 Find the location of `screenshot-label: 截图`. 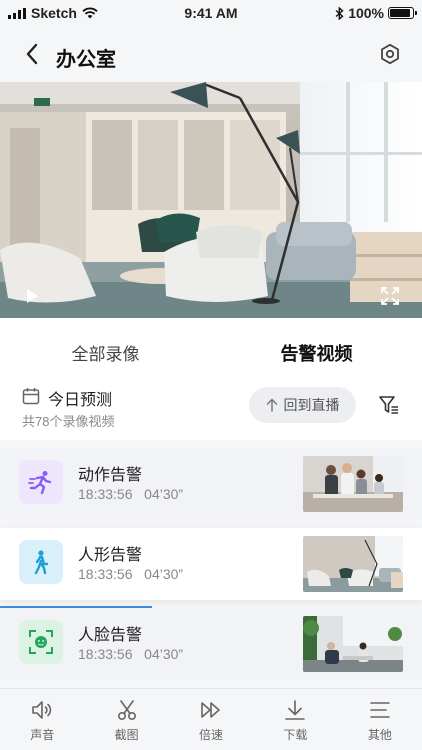

screenshot-label: 截图 is located at coordinates (126, 735).